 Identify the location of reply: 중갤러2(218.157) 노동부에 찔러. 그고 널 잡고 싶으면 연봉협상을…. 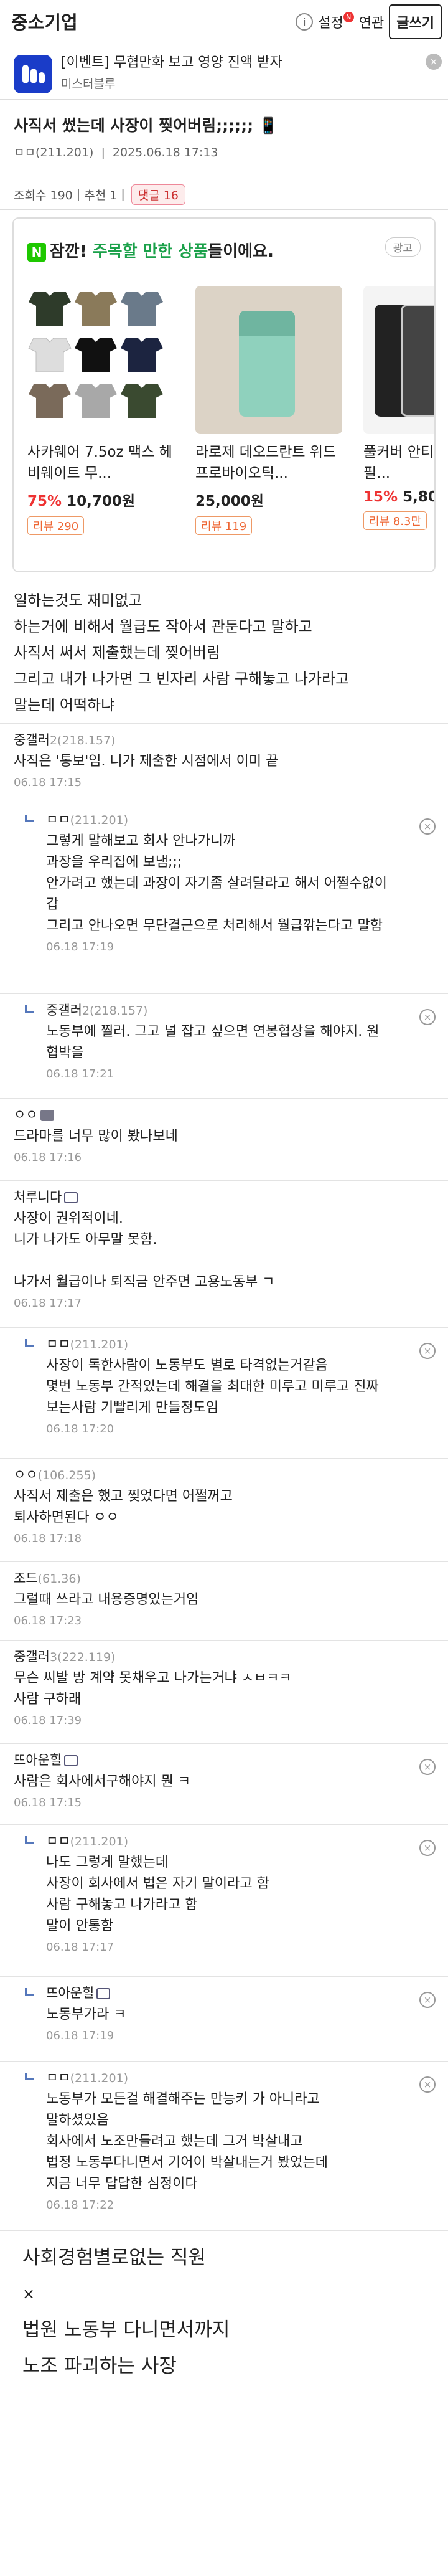
(224, 1045).